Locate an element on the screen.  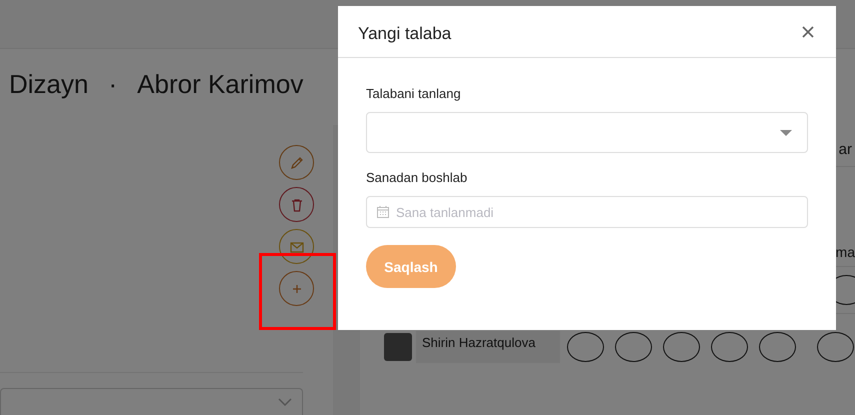
field-label: Sanadan boshlab is located at coordinates (417, 177).